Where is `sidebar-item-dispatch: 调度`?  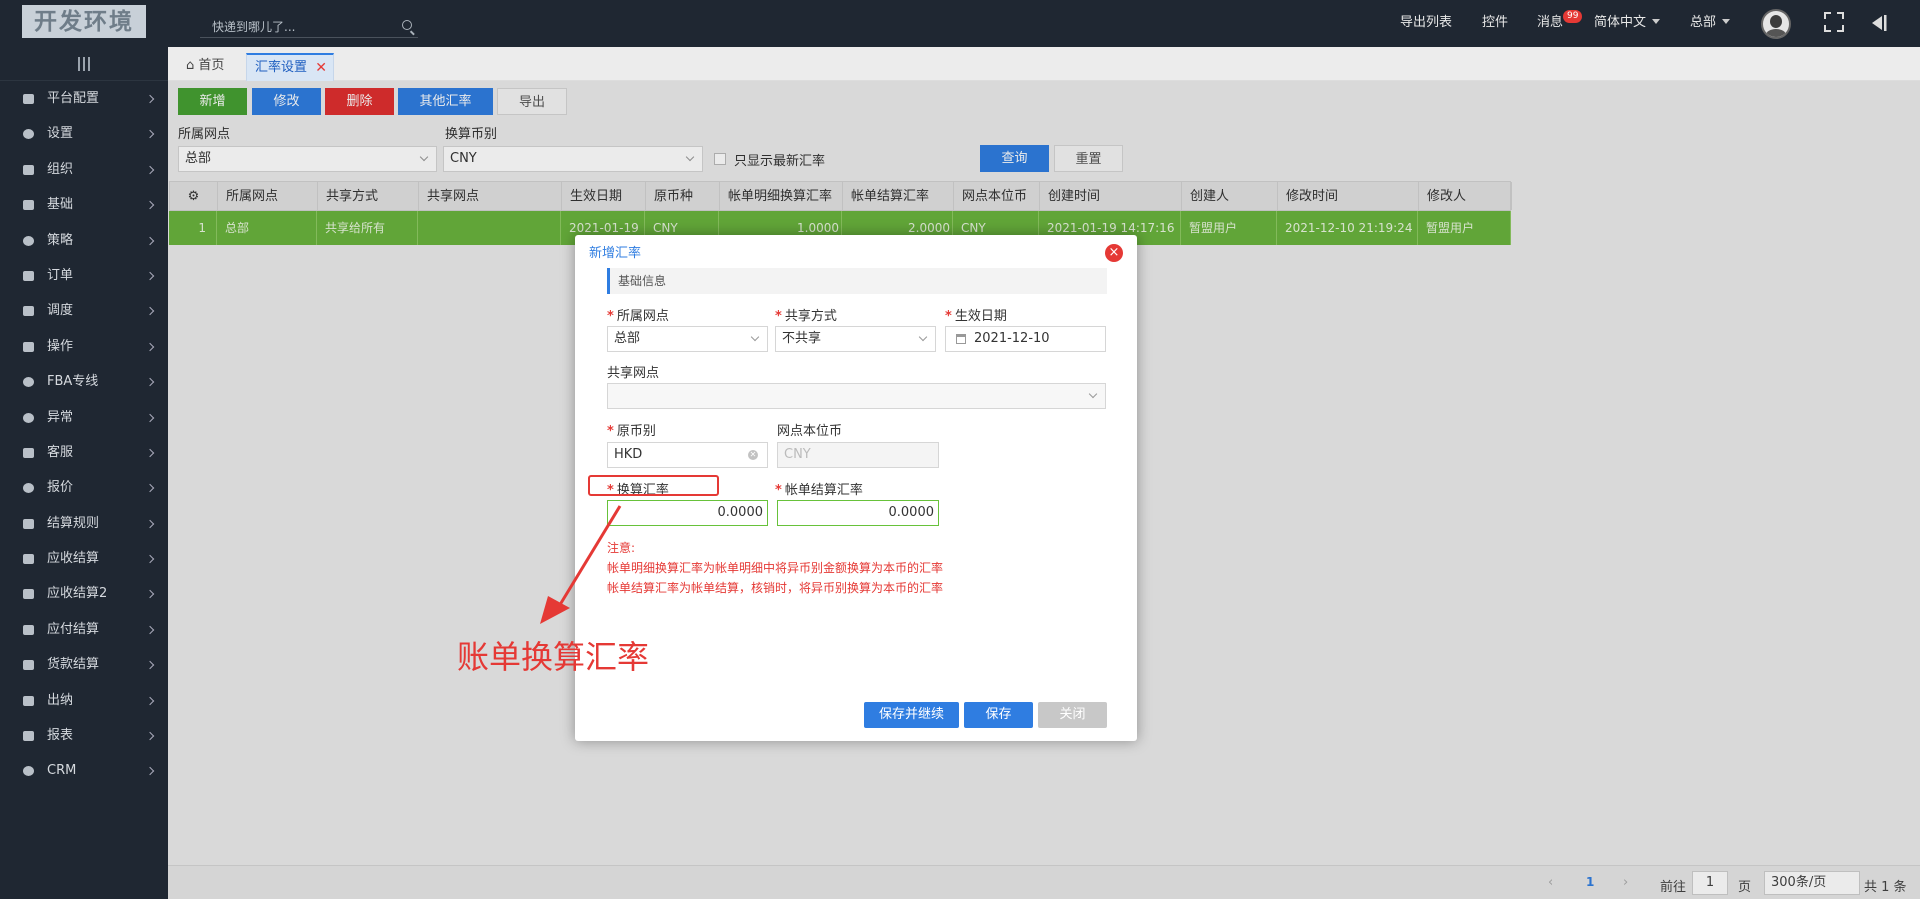
sidebar-item-dispatch: 调度 is located at coordinates (84, 310).